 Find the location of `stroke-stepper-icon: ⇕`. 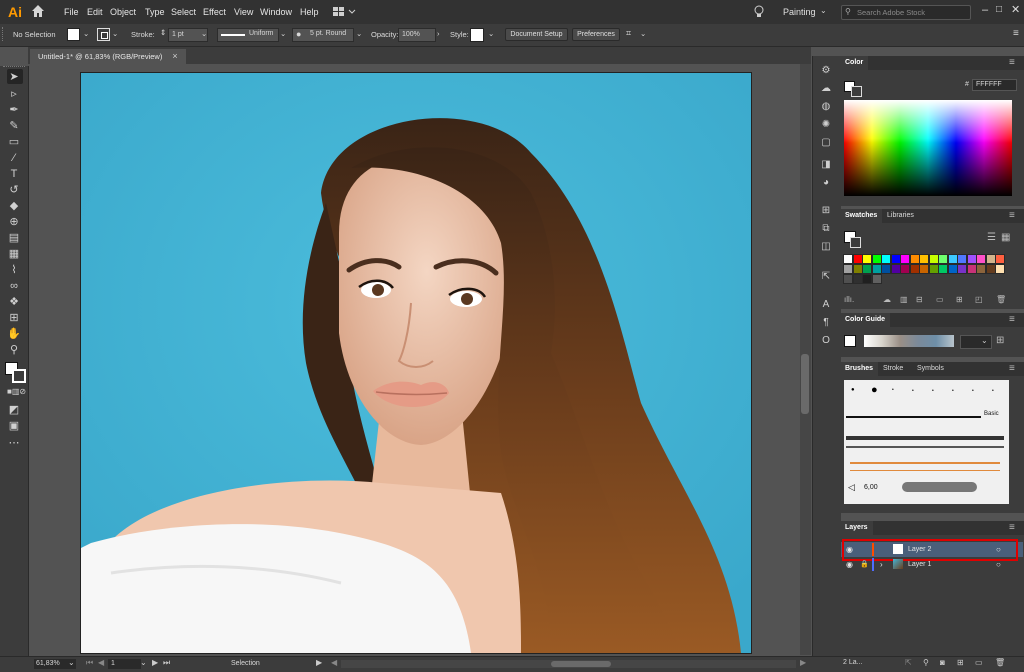

stroke-stepper-icon: ⇕ is located at coordinates (163, 32).